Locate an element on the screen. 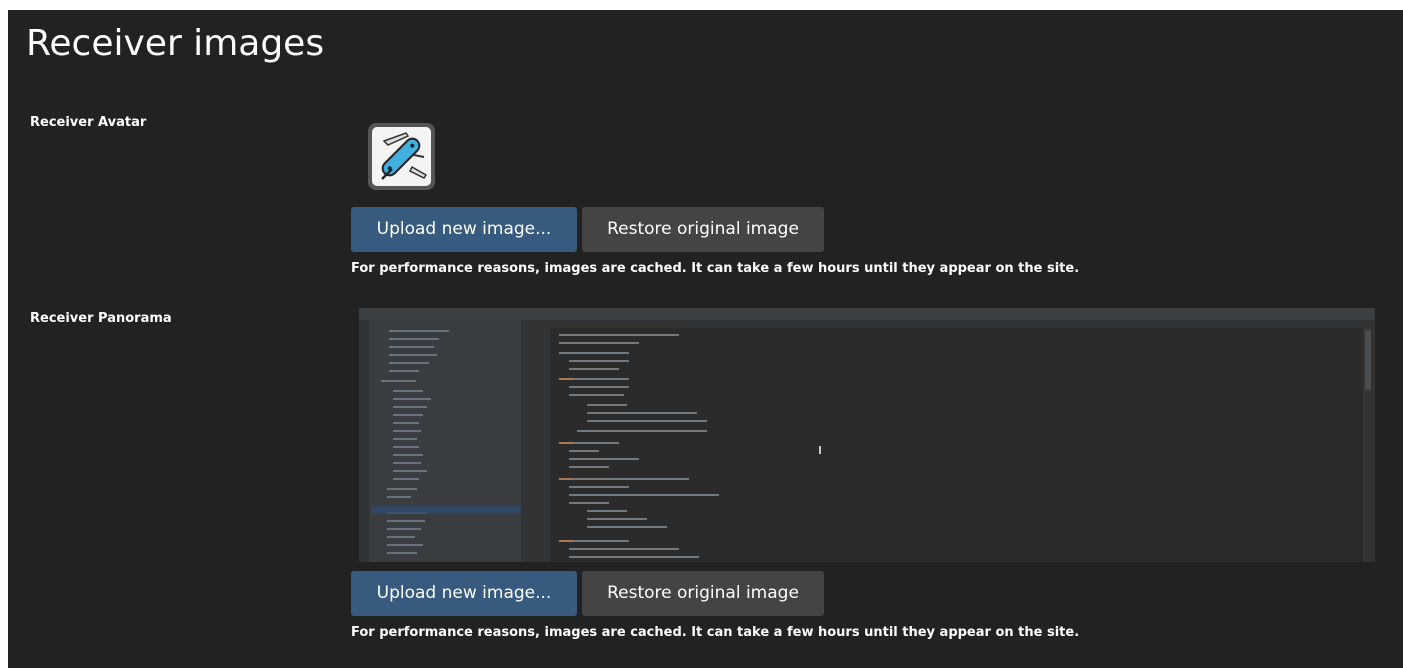 This screenshot has width=1403, height=668. swiss-army-knife-icon is located at coordinates (404, 156).